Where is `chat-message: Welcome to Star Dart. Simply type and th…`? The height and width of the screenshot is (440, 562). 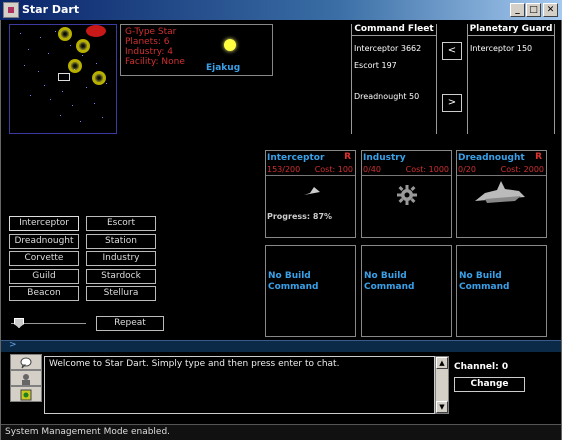
chat-message: Welcome to Star Dart. Simply type and th… is located at coordinates (194, 364).